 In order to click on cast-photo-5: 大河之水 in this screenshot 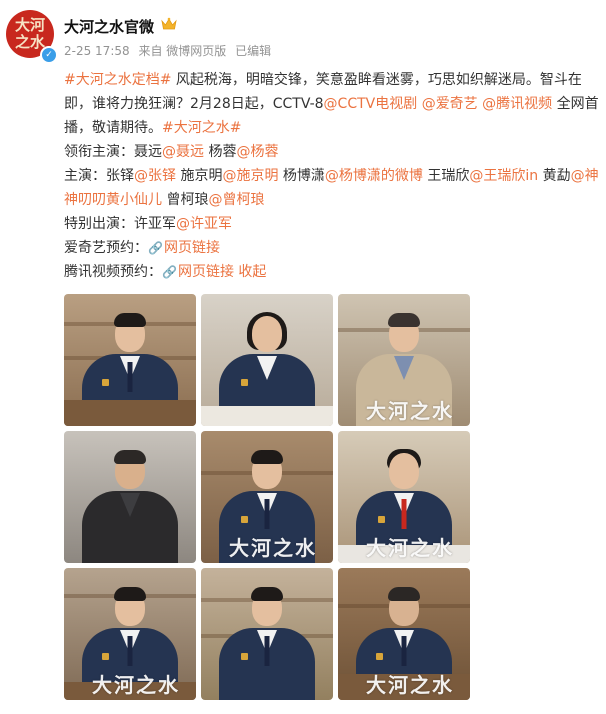, I will do `click(267, 497)`.